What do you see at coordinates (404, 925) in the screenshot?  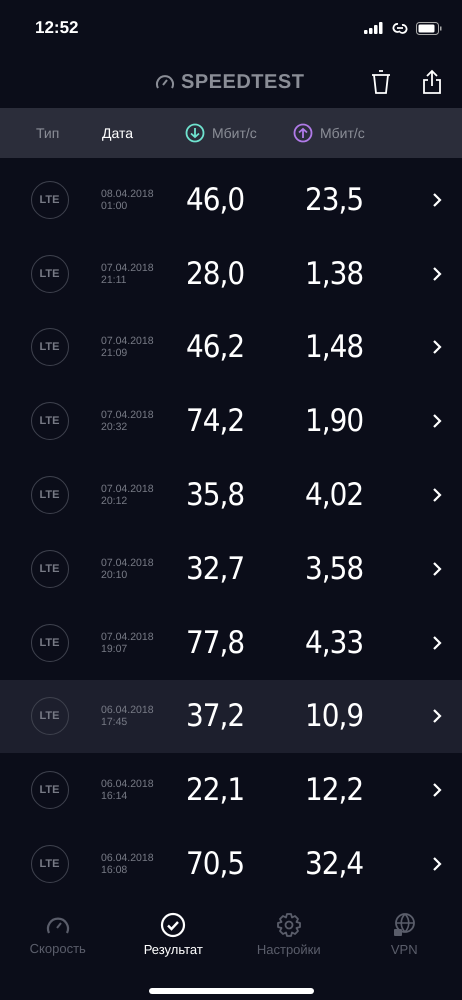 I see `globe-lock-icon` at bounding box center [404, 925].